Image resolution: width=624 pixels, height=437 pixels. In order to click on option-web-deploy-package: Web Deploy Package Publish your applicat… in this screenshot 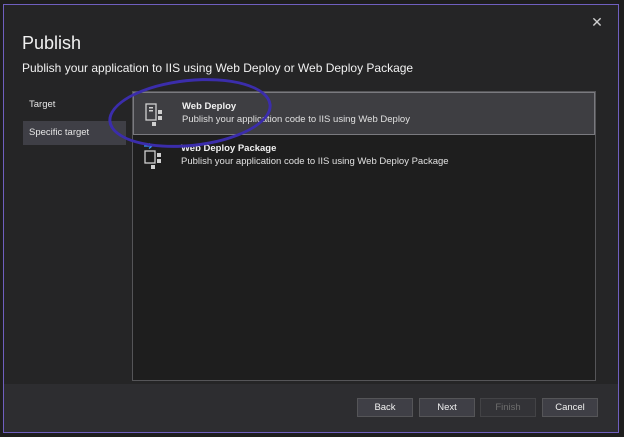, I will do `click(364, 156)`.